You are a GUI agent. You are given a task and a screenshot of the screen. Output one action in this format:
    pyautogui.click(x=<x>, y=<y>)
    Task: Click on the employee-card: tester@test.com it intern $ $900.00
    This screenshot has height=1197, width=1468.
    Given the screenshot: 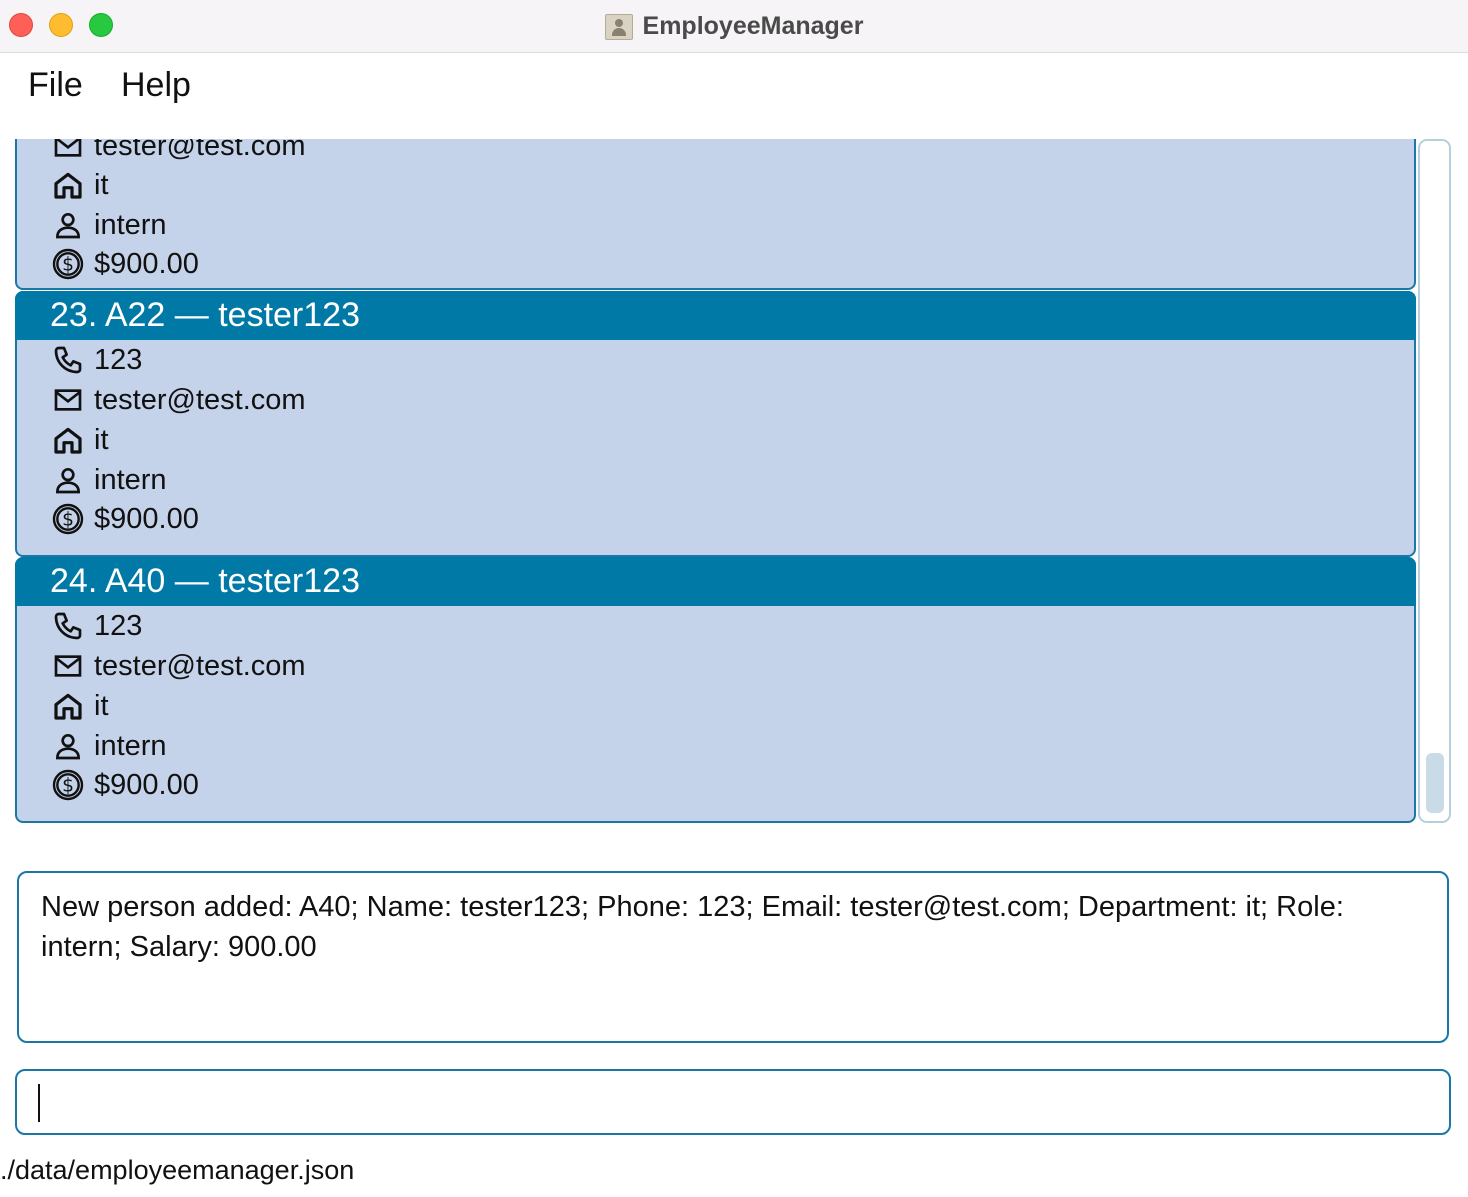 What is the action you would take?
    pyautogui.click(x=715, y=214)
    